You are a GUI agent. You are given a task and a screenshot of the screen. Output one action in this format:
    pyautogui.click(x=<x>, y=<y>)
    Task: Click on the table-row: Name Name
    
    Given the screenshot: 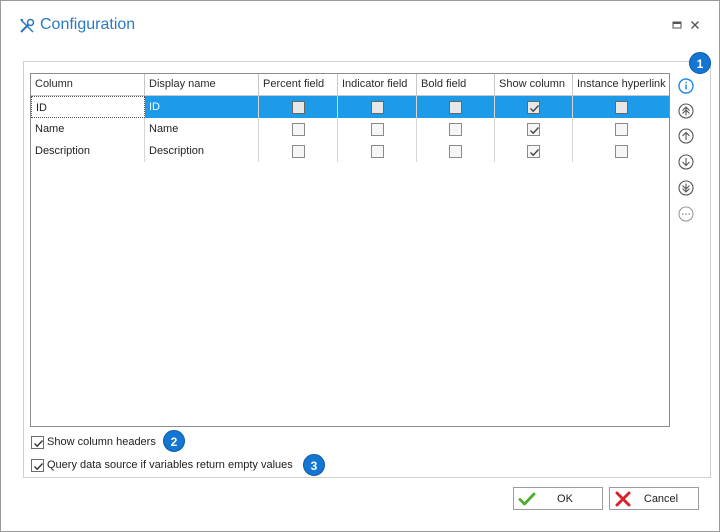 What is the action you would take?
    pyautogui.click(x=350, y=129)
    